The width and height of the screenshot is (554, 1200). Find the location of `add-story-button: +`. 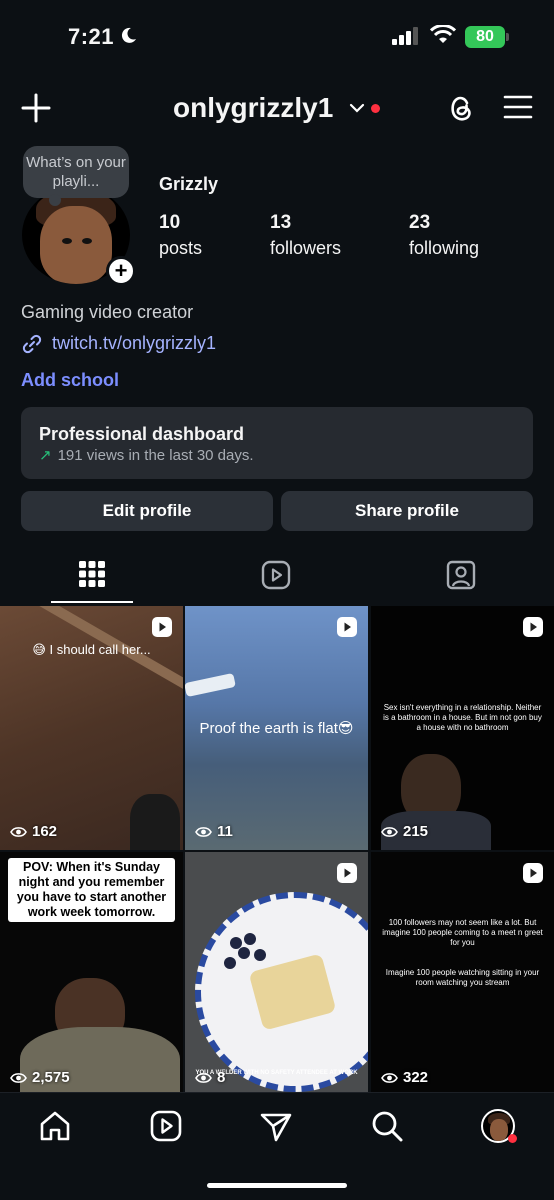

add-story-button: + is located at coordinates (121, 271).